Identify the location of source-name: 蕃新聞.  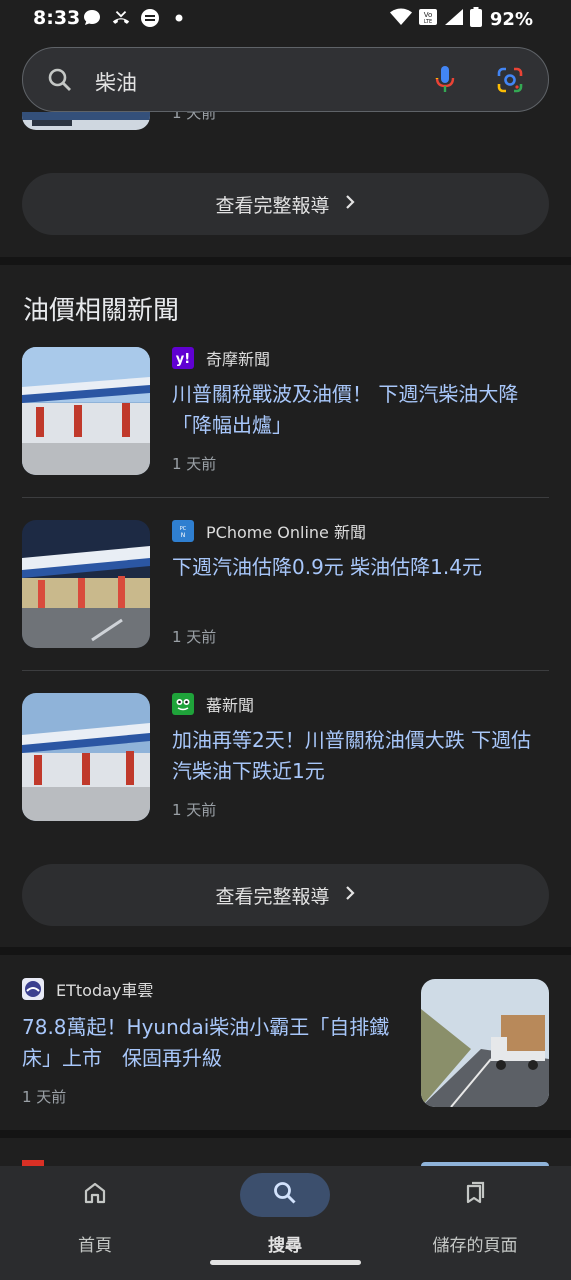
(230, 705).